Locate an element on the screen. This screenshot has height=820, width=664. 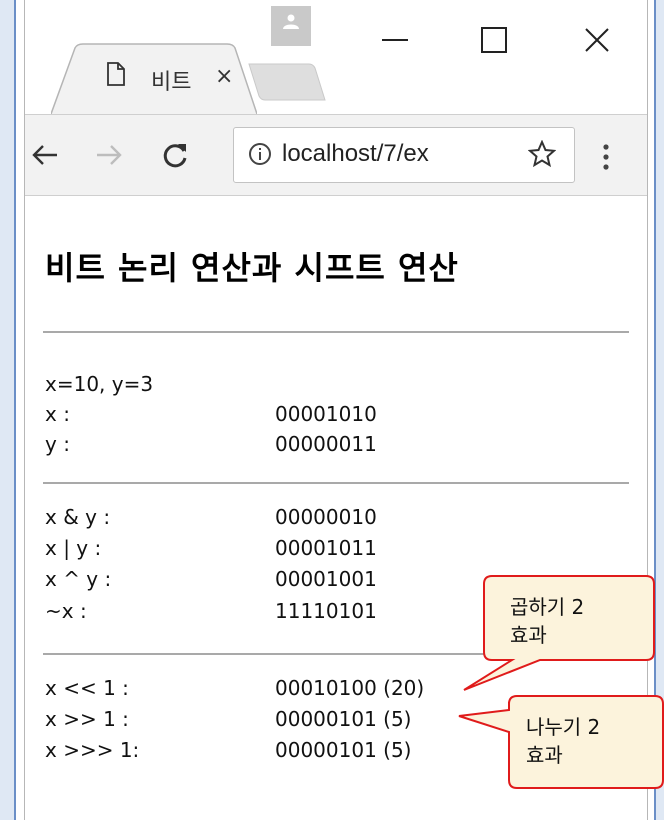
kebab-menu-icon is located at coordinates (606, 157).